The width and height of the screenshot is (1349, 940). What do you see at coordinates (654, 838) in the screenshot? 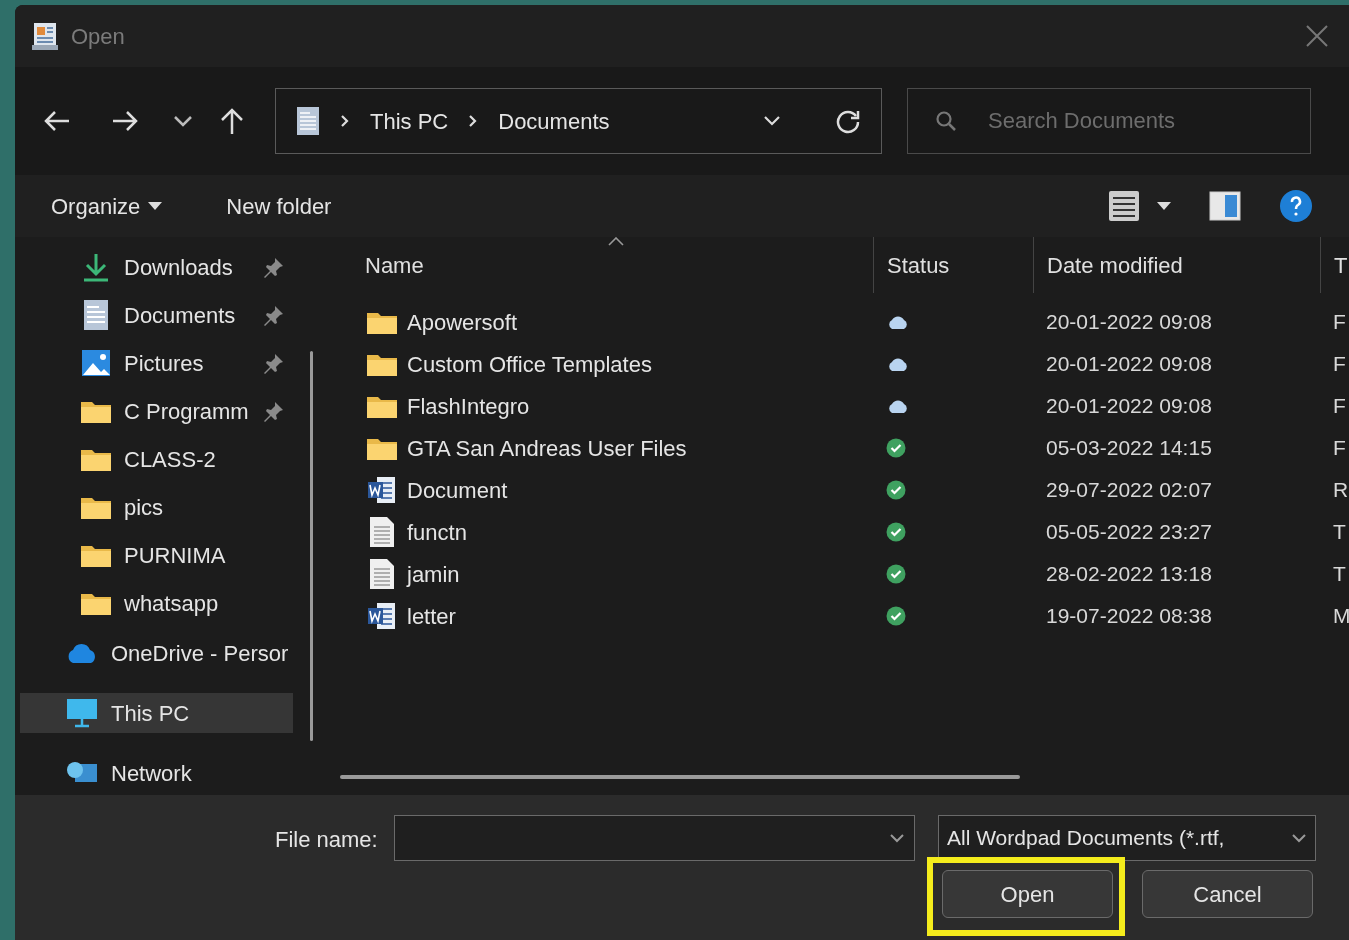
I see `file-name-field` at bounding box center [654, 838].